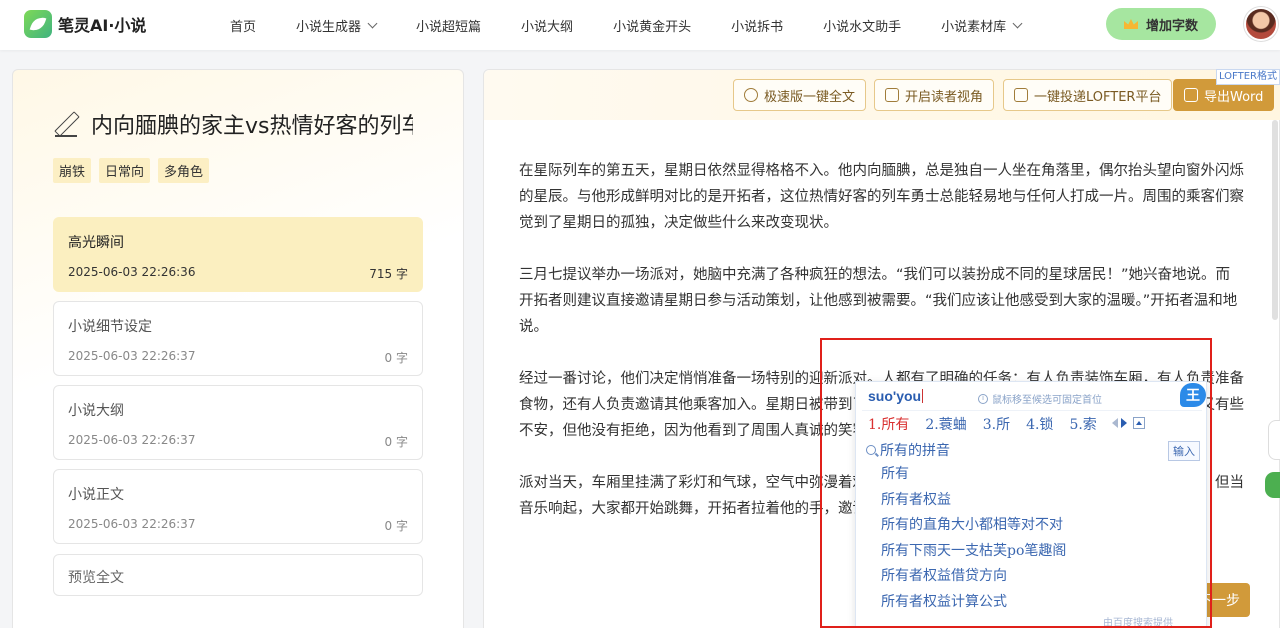  I want to click on nav-golden-opening: 小说黄金开头, so click(652, 25).